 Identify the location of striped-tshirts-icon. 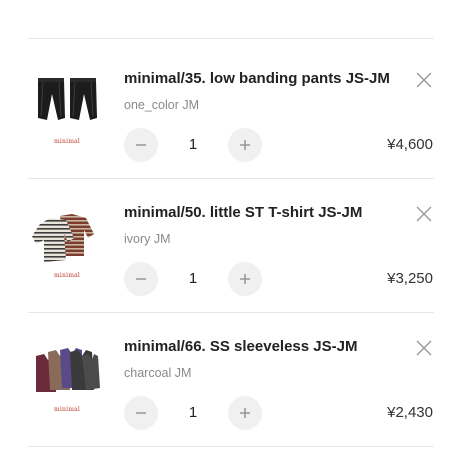
(63, 238).